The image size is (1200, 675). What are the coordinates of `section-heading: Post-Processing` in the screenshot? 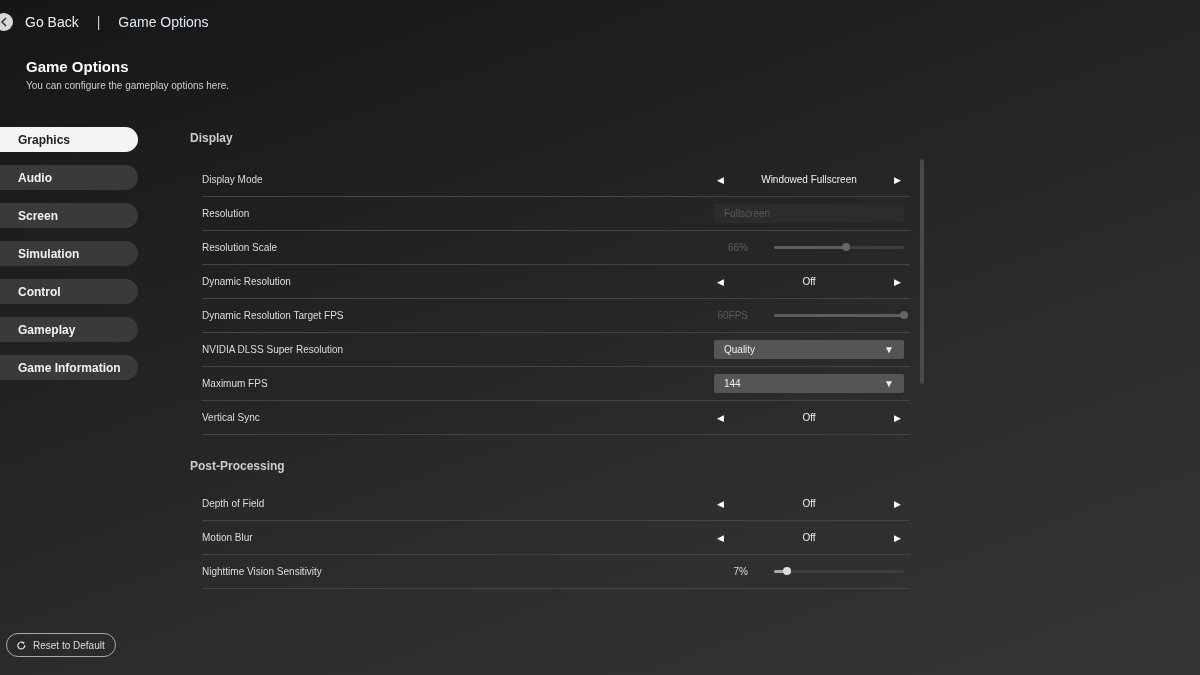 It's located at (238, 466).